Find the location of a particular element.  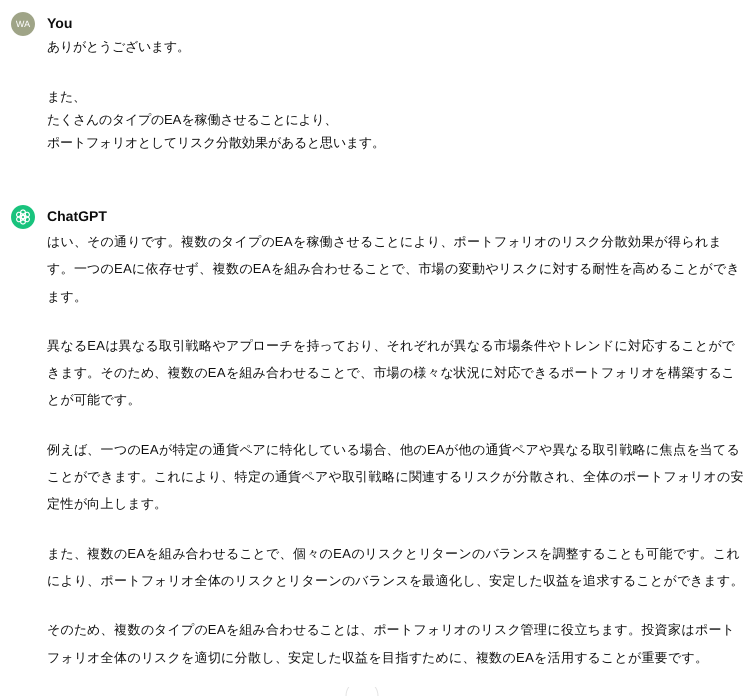

message-paragraph: 異なるEAは異なる取引戦略やアプローチを持っており、それぞれが異なる市場条件やトレンドに対応することができます。そのため、複数のEAを組み合わせることで、市場の様々な状況に対応できるポートフォリオを構築することが可能です。 is located at coordinates (391, 373).